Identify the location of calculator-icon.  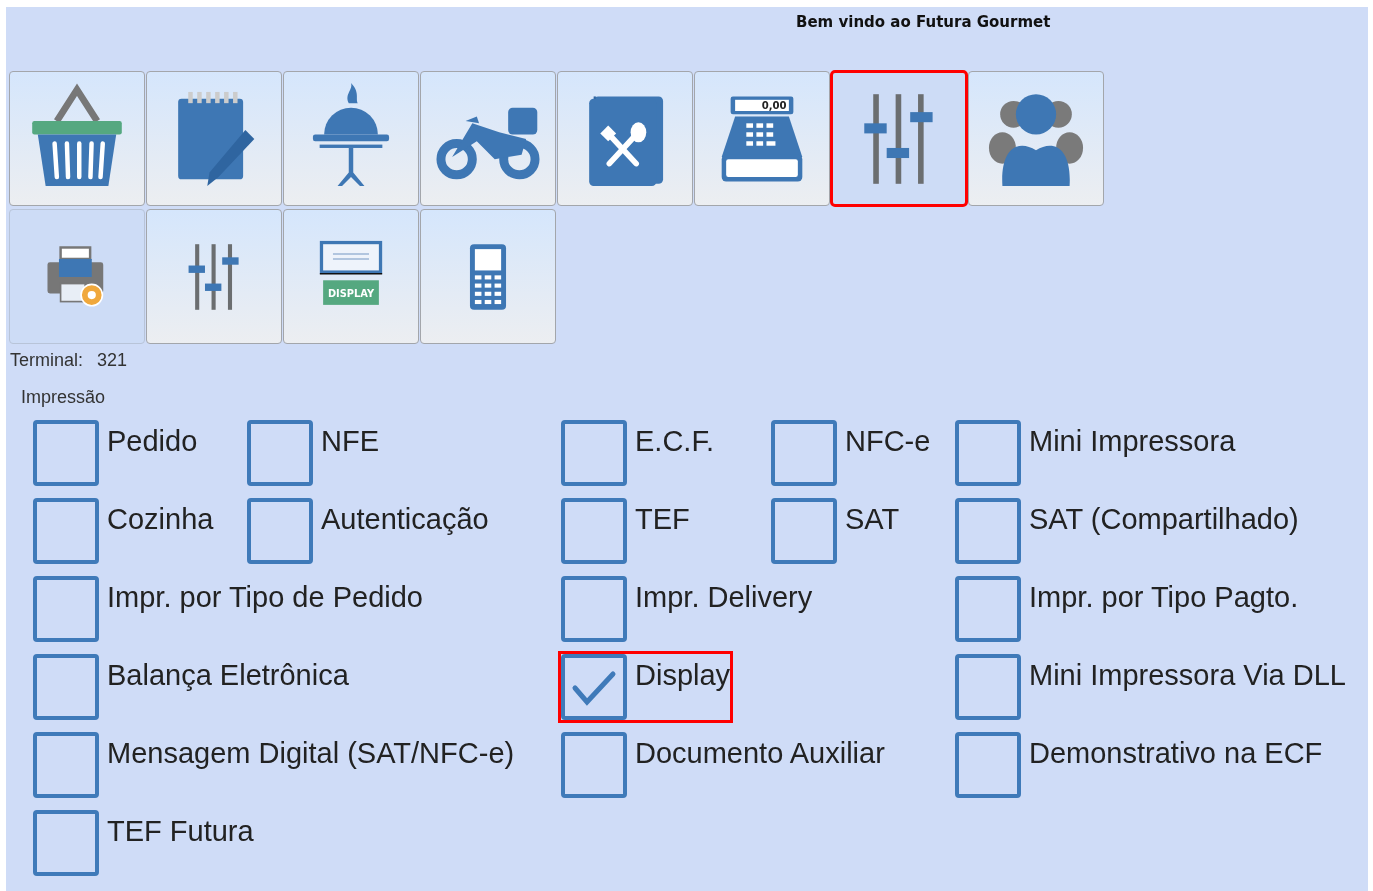
(488, 276).